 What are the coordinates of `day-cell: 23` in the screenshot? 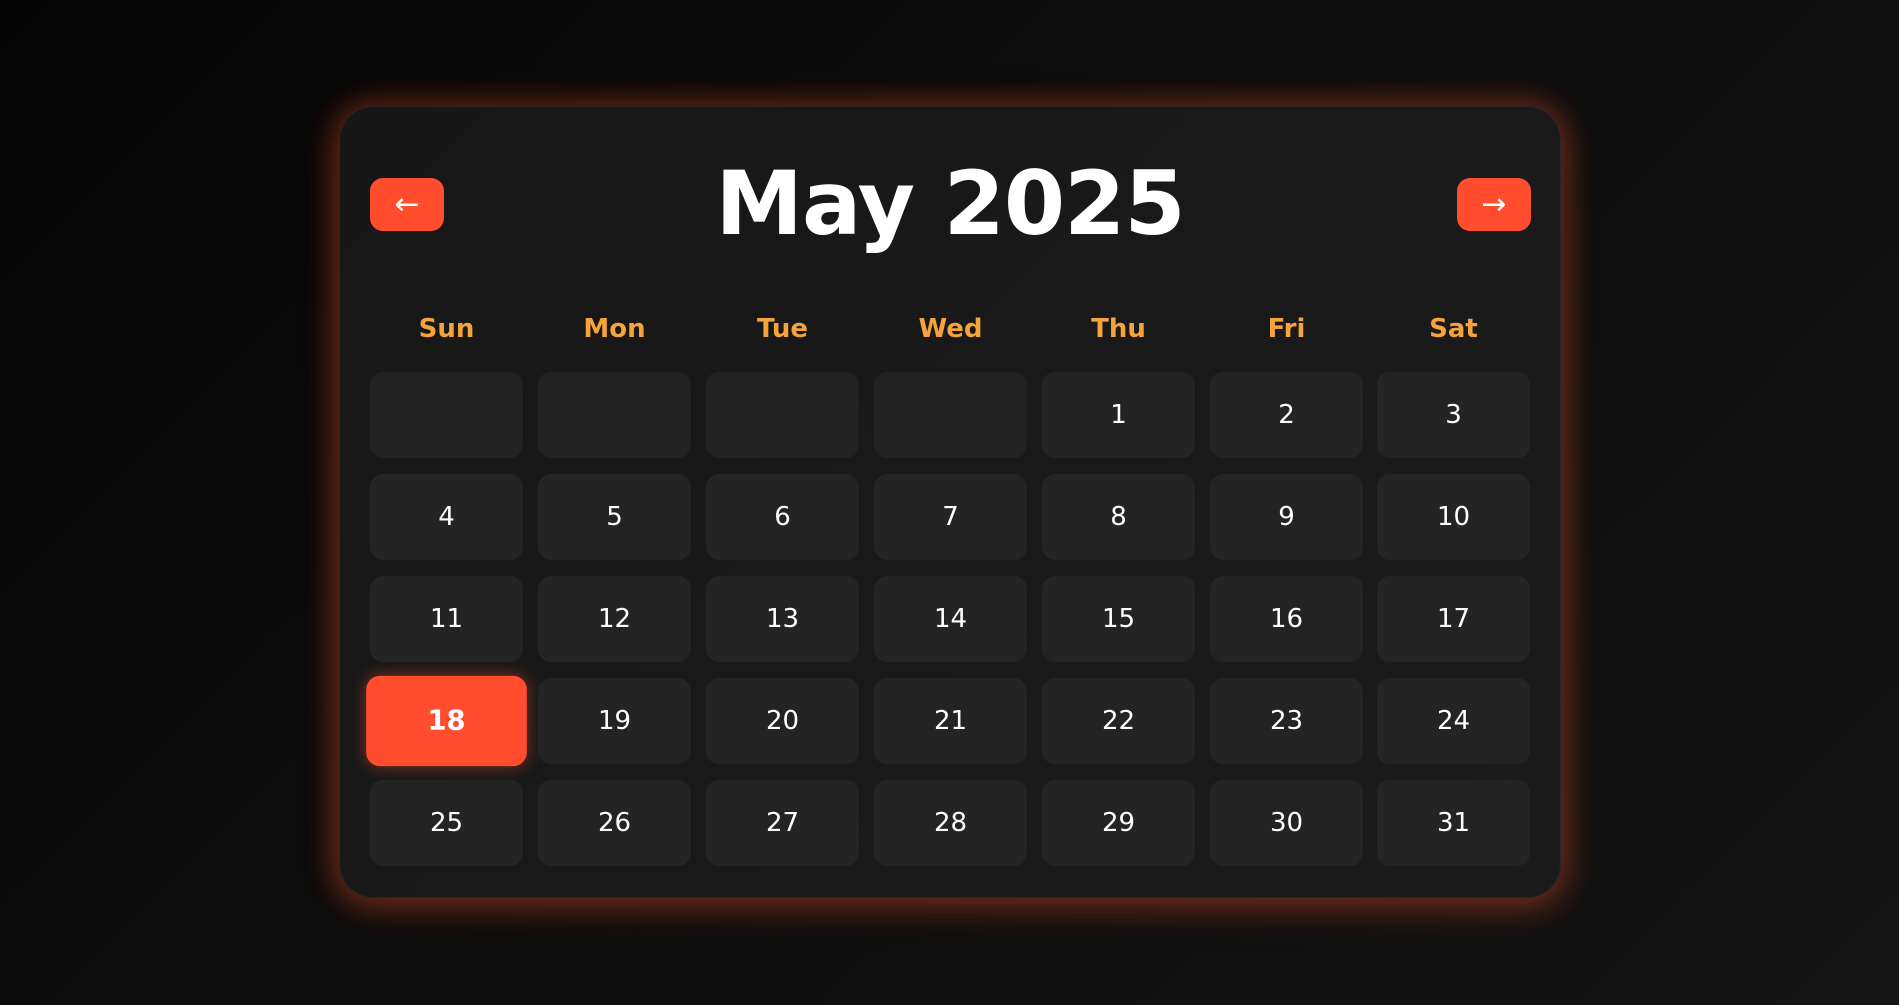 It's located at (1286, 721).